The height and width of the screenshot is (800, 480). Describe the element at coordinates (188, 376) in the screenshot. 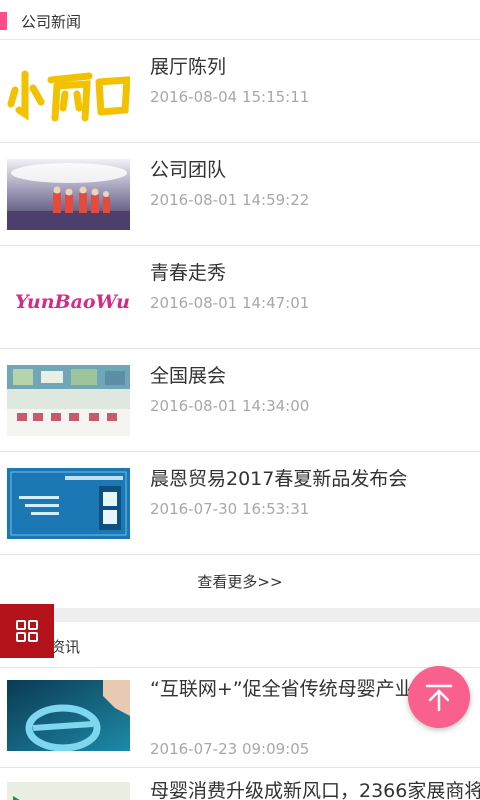

I see `news-title: 全国展会` at that location.